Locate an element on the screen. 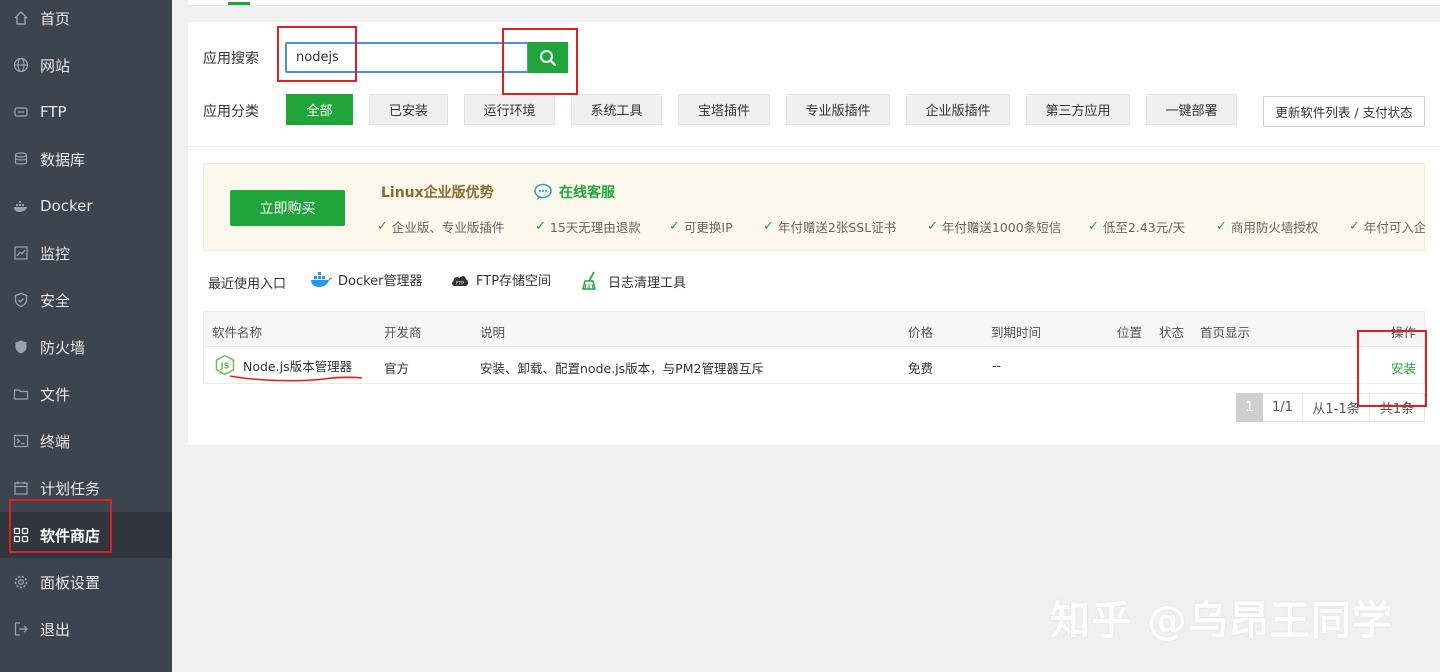 The height and width of the screenshot is (672, 1440). watermark: 知乎 @乌昂王同学 is located at coordinates (1221, 621).